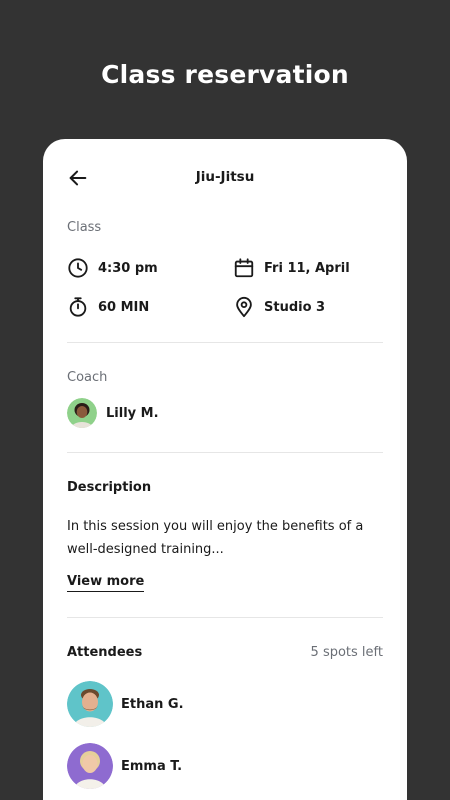 This screenshot has width=450, height=800. I want to click on view-more-link: View more, so click(106, 583).